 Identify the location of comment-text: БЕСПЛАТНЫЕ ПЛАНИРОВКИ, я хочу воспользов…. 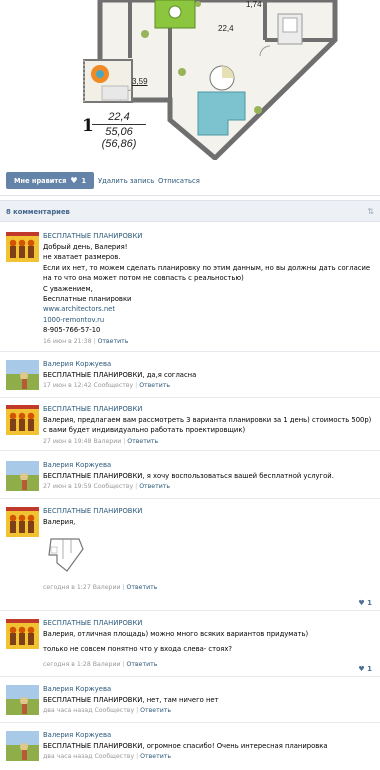
(188, 476).